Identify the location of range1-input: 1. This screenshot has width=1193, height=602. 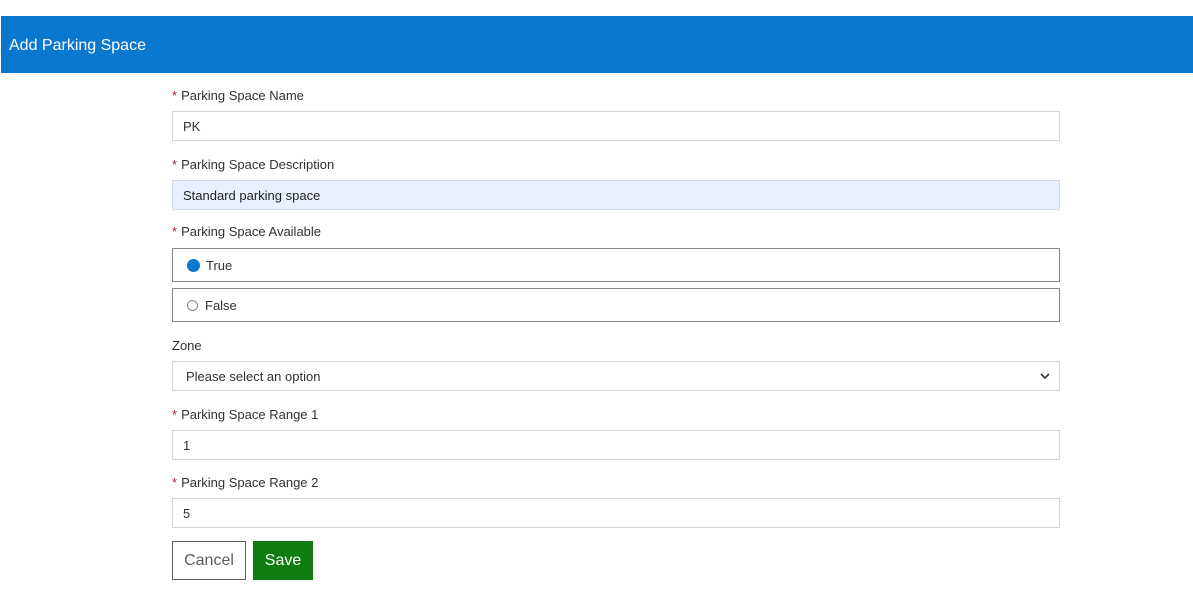
(616, 445).